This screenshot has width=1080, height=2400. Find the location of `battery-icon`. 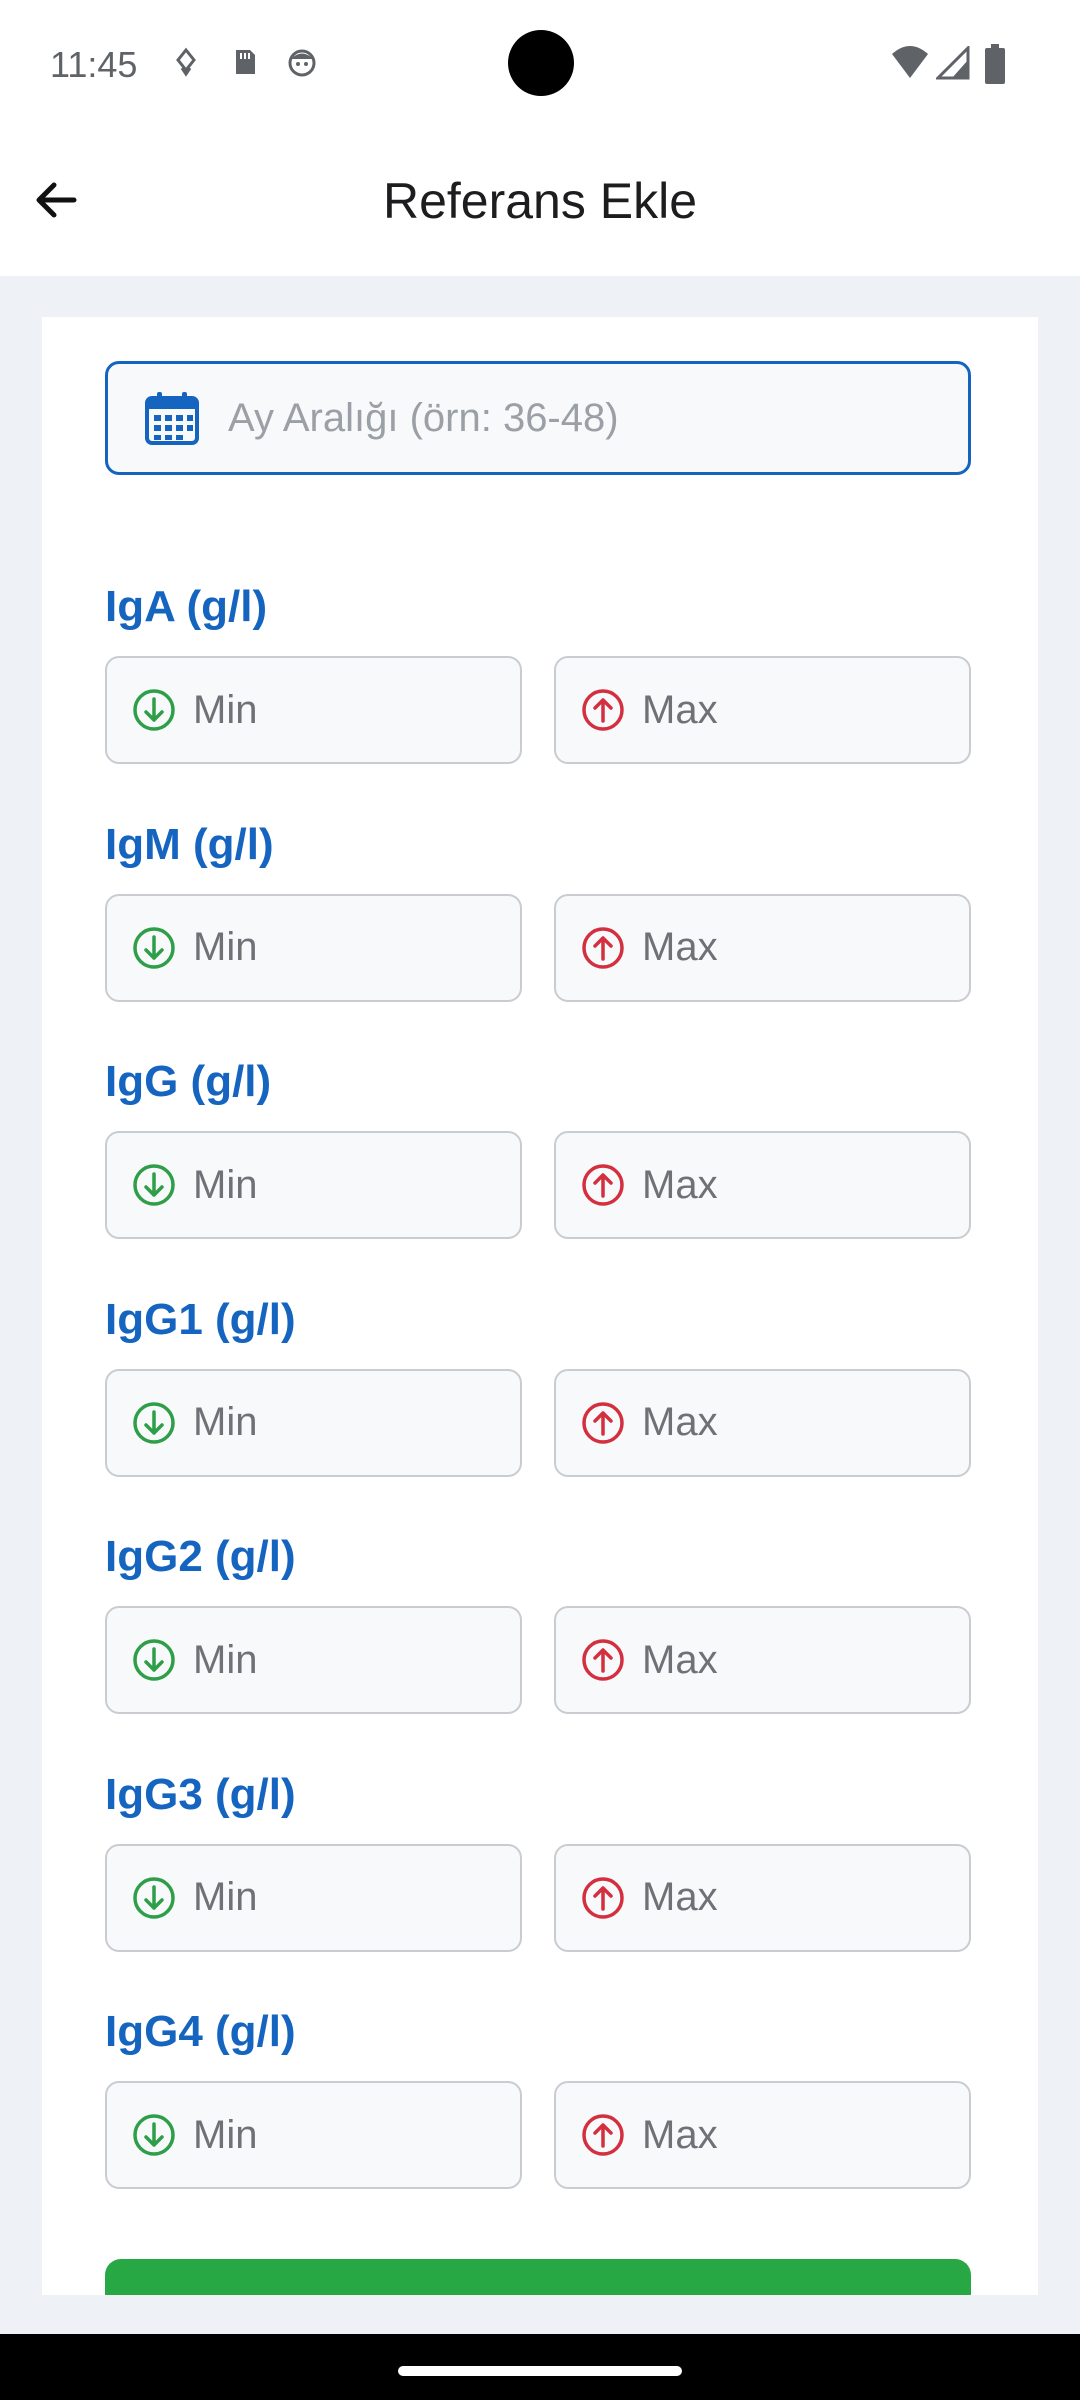

battery-icon is located at coordinates (995, 64).